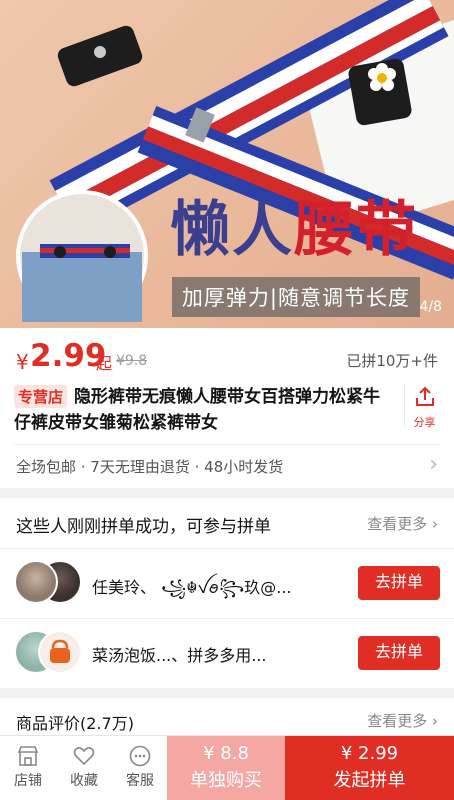 Image resolution: width=454 pixels, height=800 pixels. Describe the element at coordinates (424, 396) in the screenshot. I see `share-icon` at that location.